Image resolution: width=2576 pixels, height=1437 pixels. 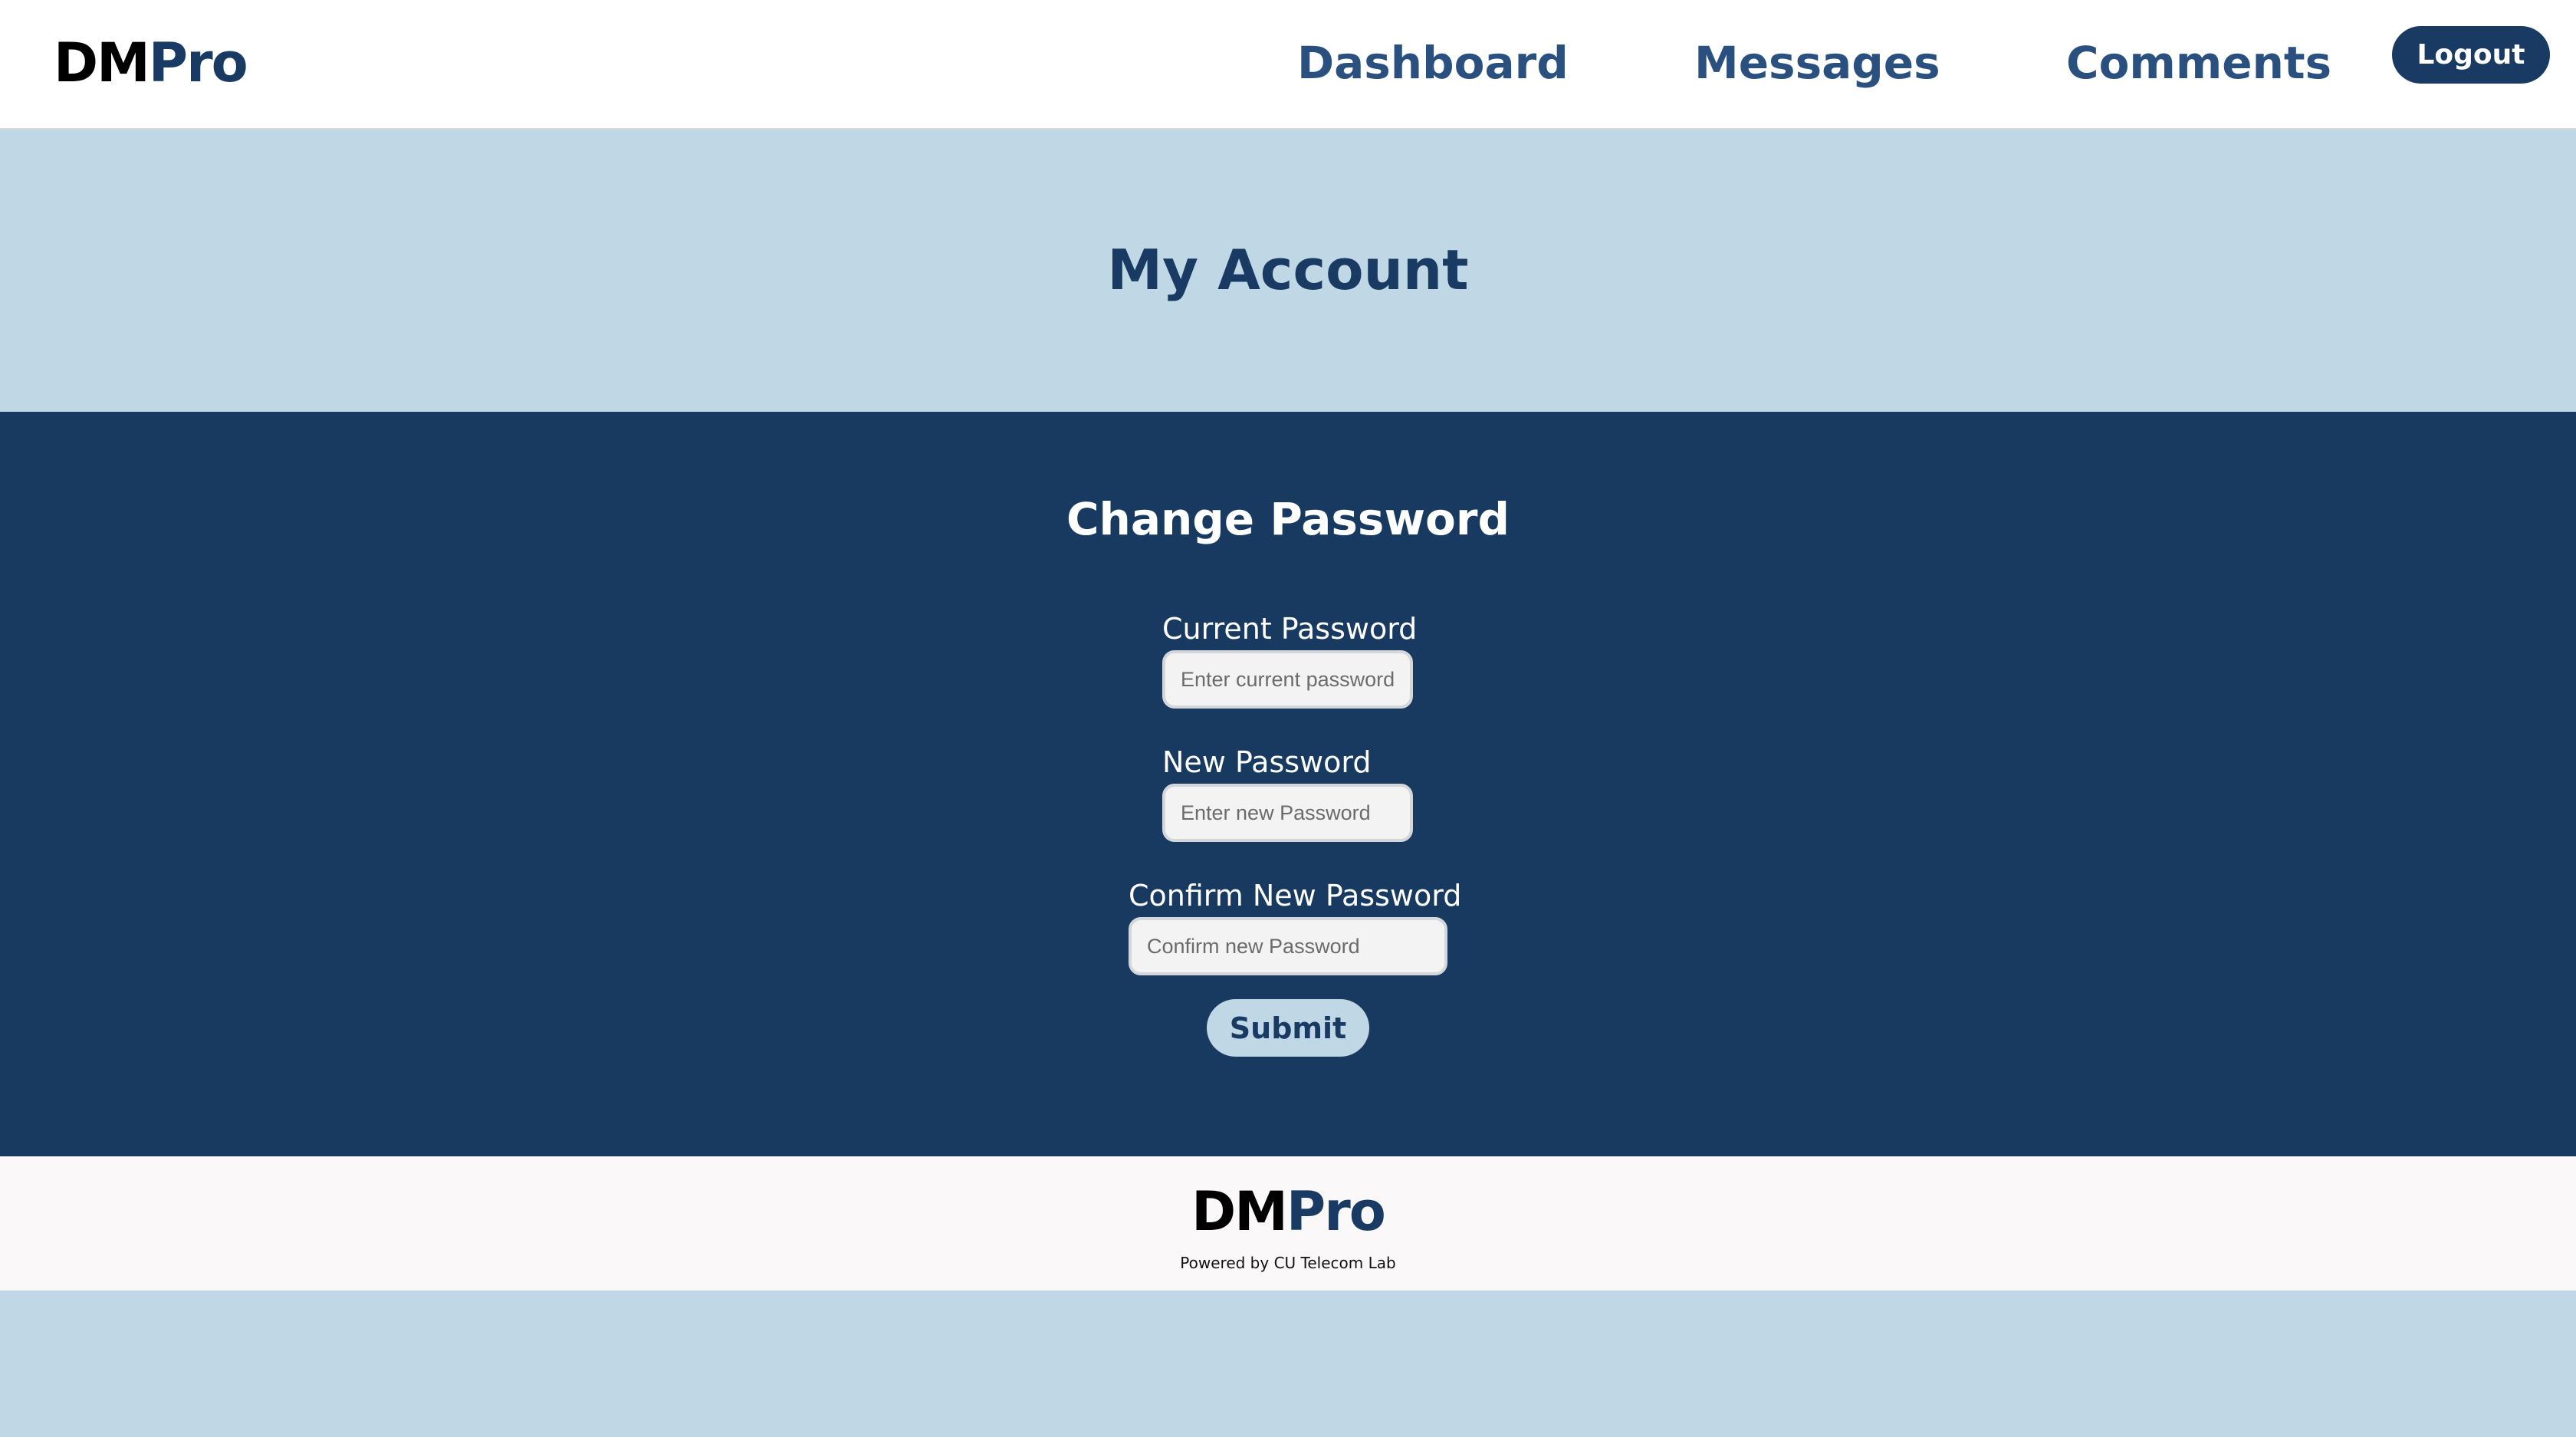 What do you see at coordinates (1817, 63) in the screenshot?
I see `nav-link-messages: Messages` at bounding box center [1817, 63].